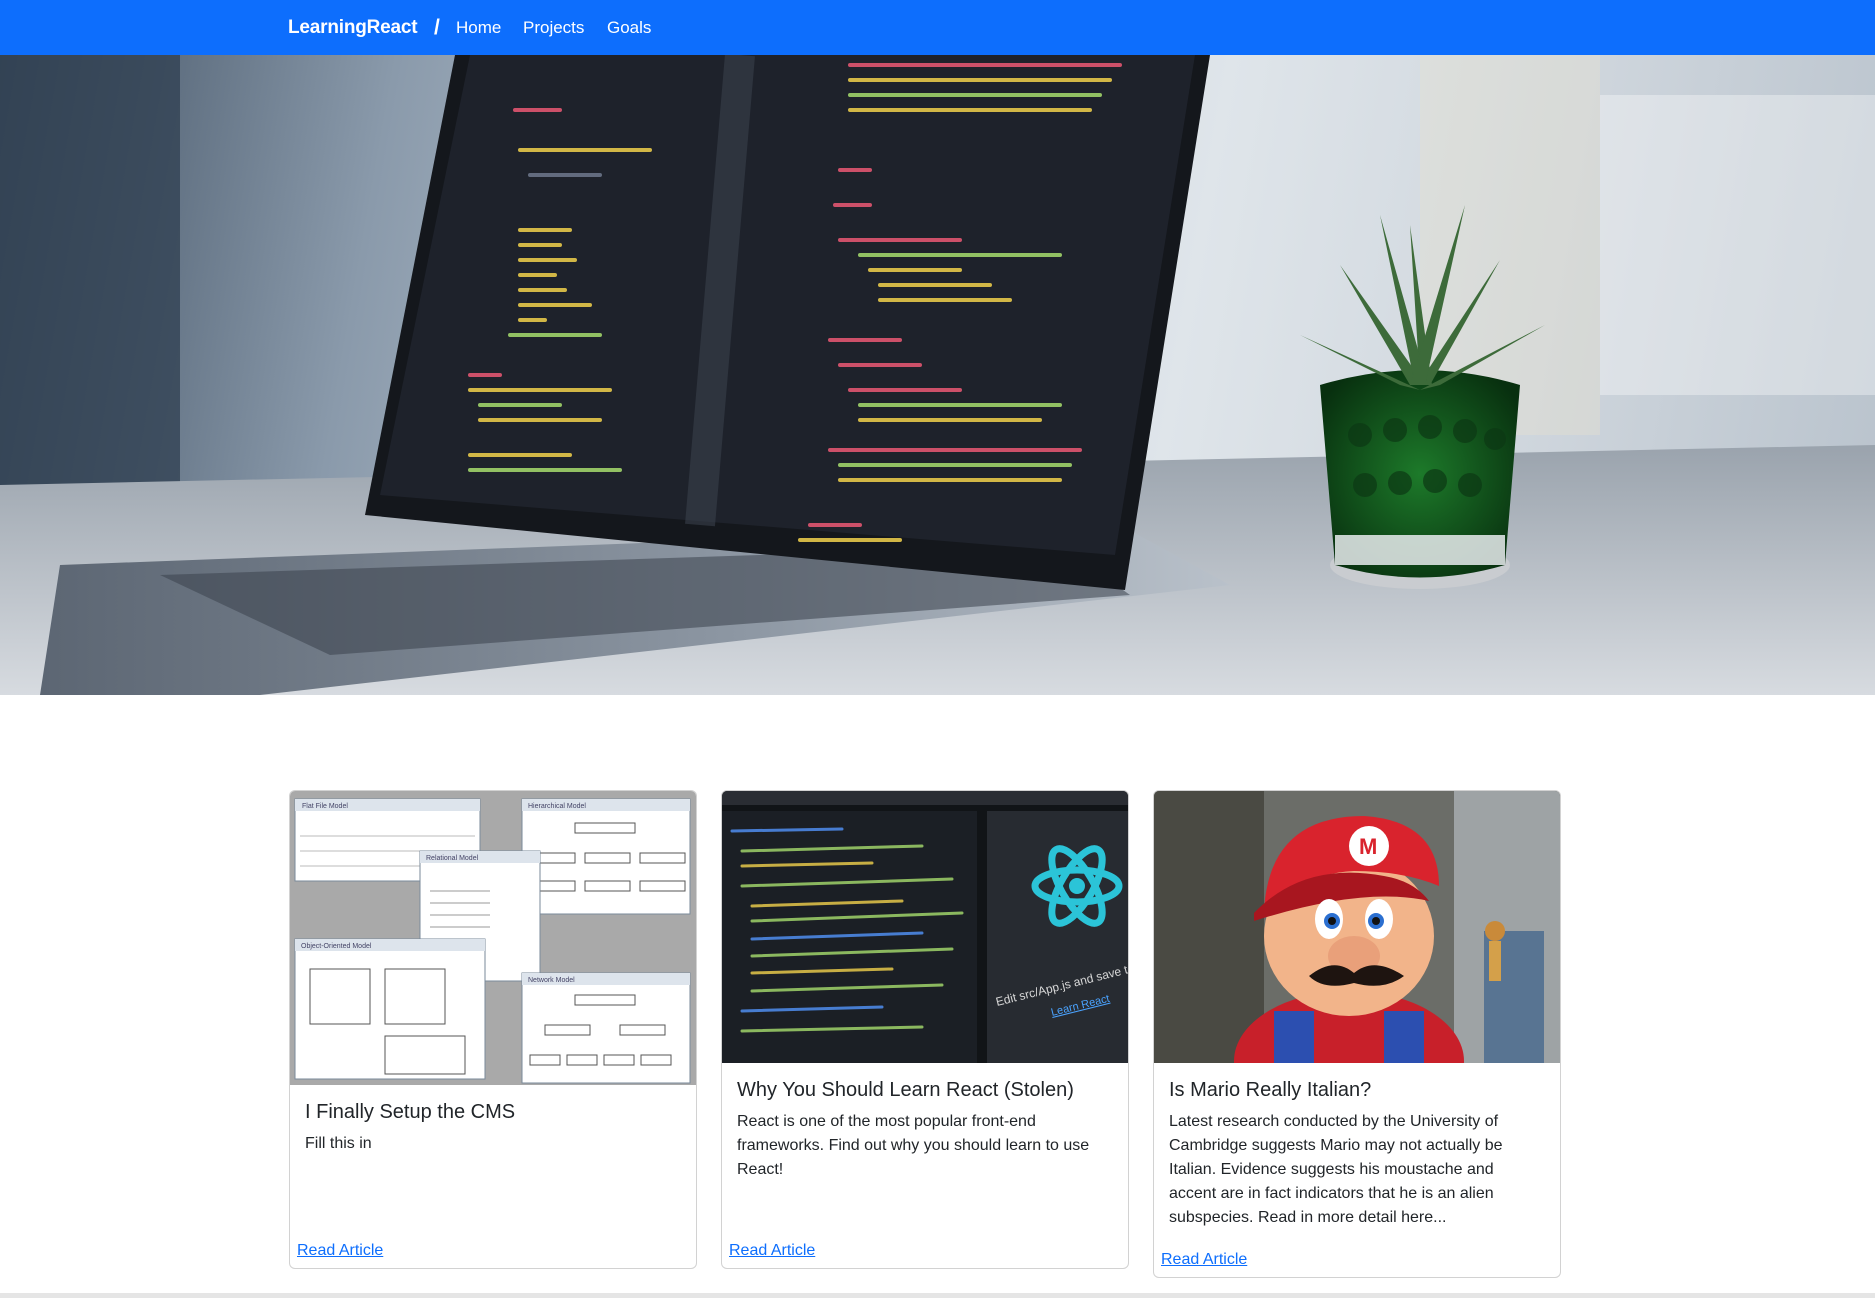 This screenshot has width=1875, height=1298. I want to click on mario-cap-letter: M, so click(1368, 846).